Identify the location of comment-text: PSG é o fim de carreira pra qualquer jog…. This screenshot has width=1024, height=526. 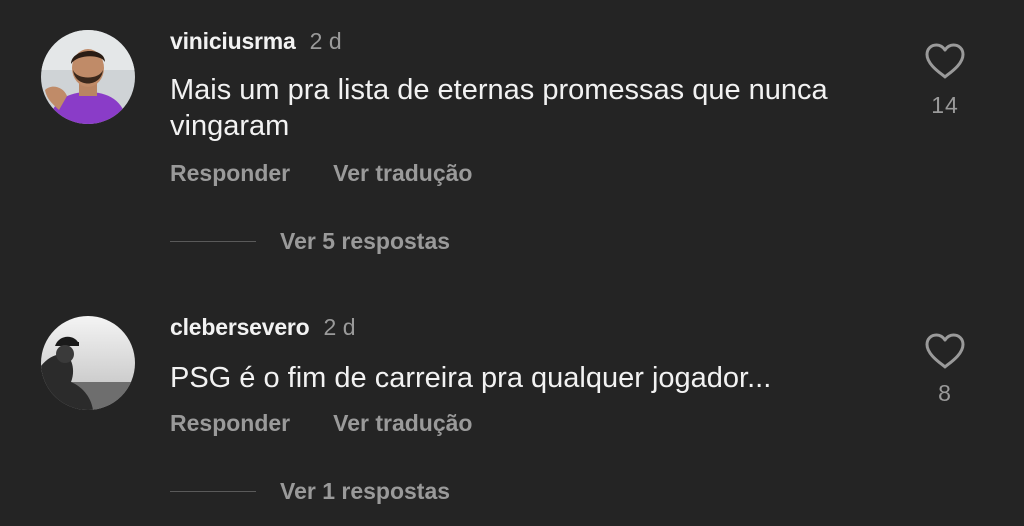
(471, 378).